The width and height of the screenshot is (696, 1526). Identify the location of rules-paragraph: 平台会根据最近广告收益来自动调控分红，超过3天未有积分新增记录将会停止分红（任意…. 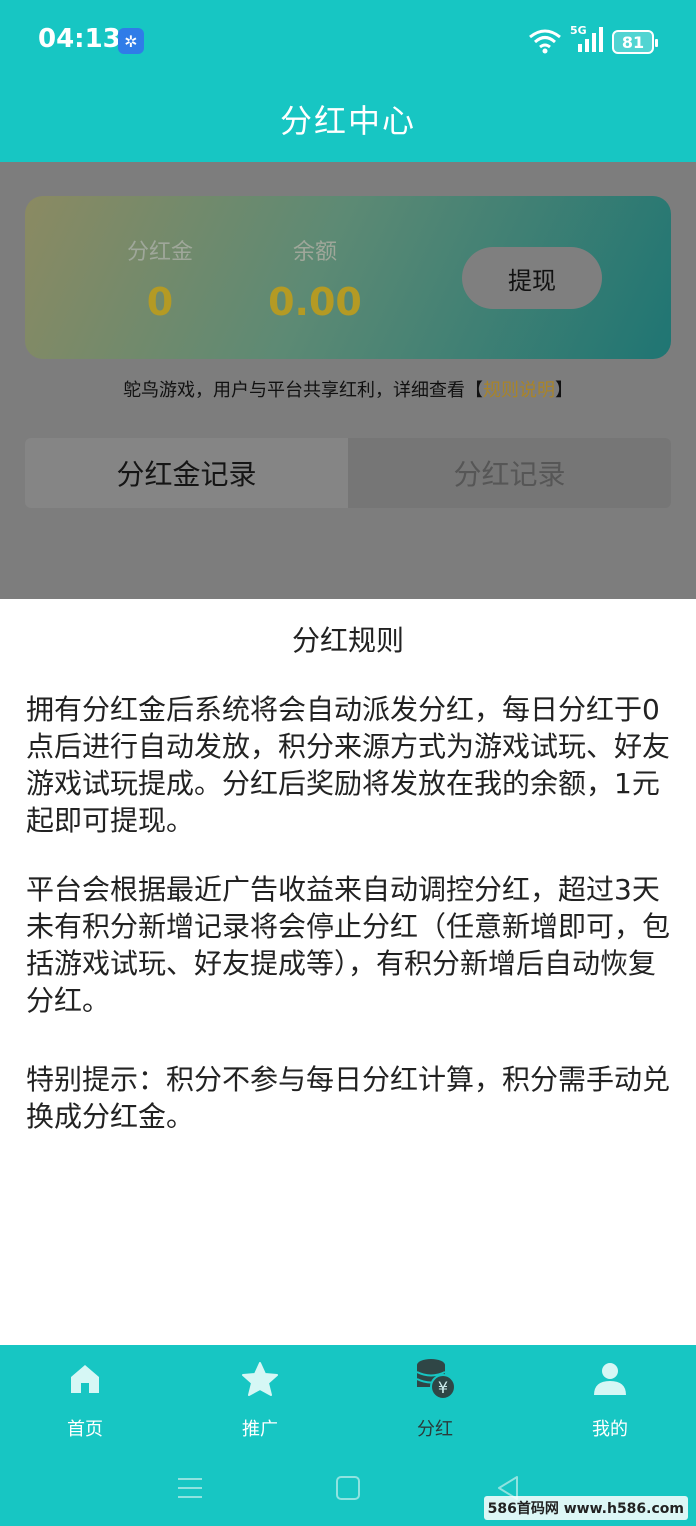
(348, 945).